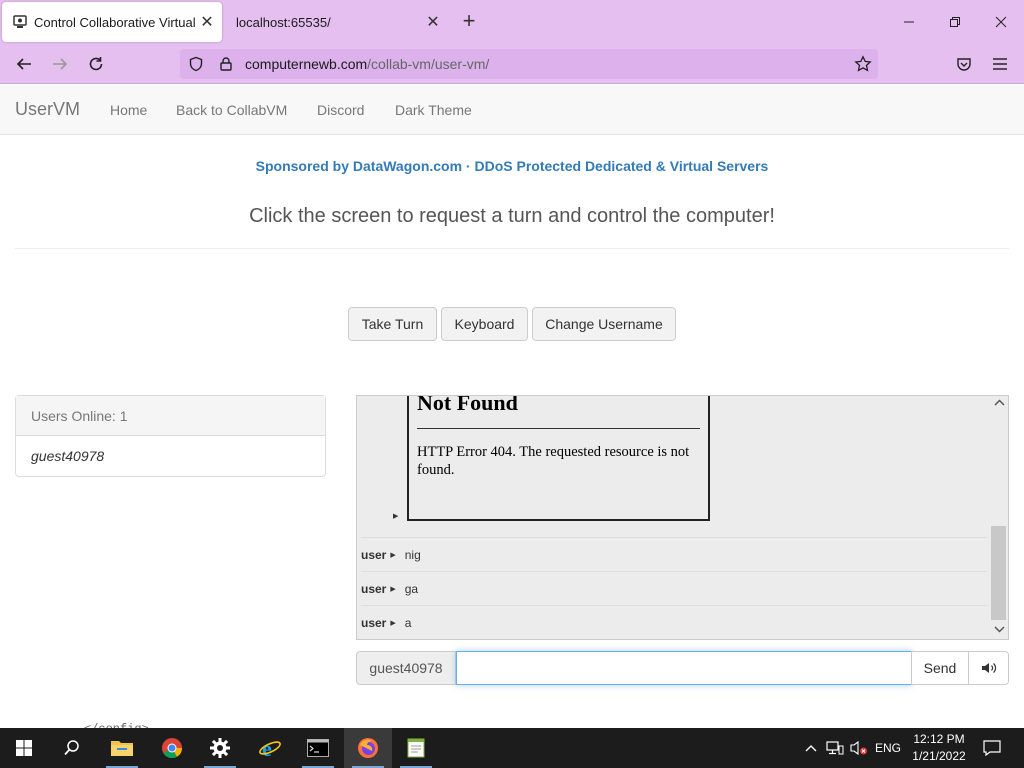 The image size is (1024, 768). Describe the element at coordinates (512, 748) in the screenshot. I see `windows-taskbar: e ENG 12:12 PM 1/21/2022` at that location.